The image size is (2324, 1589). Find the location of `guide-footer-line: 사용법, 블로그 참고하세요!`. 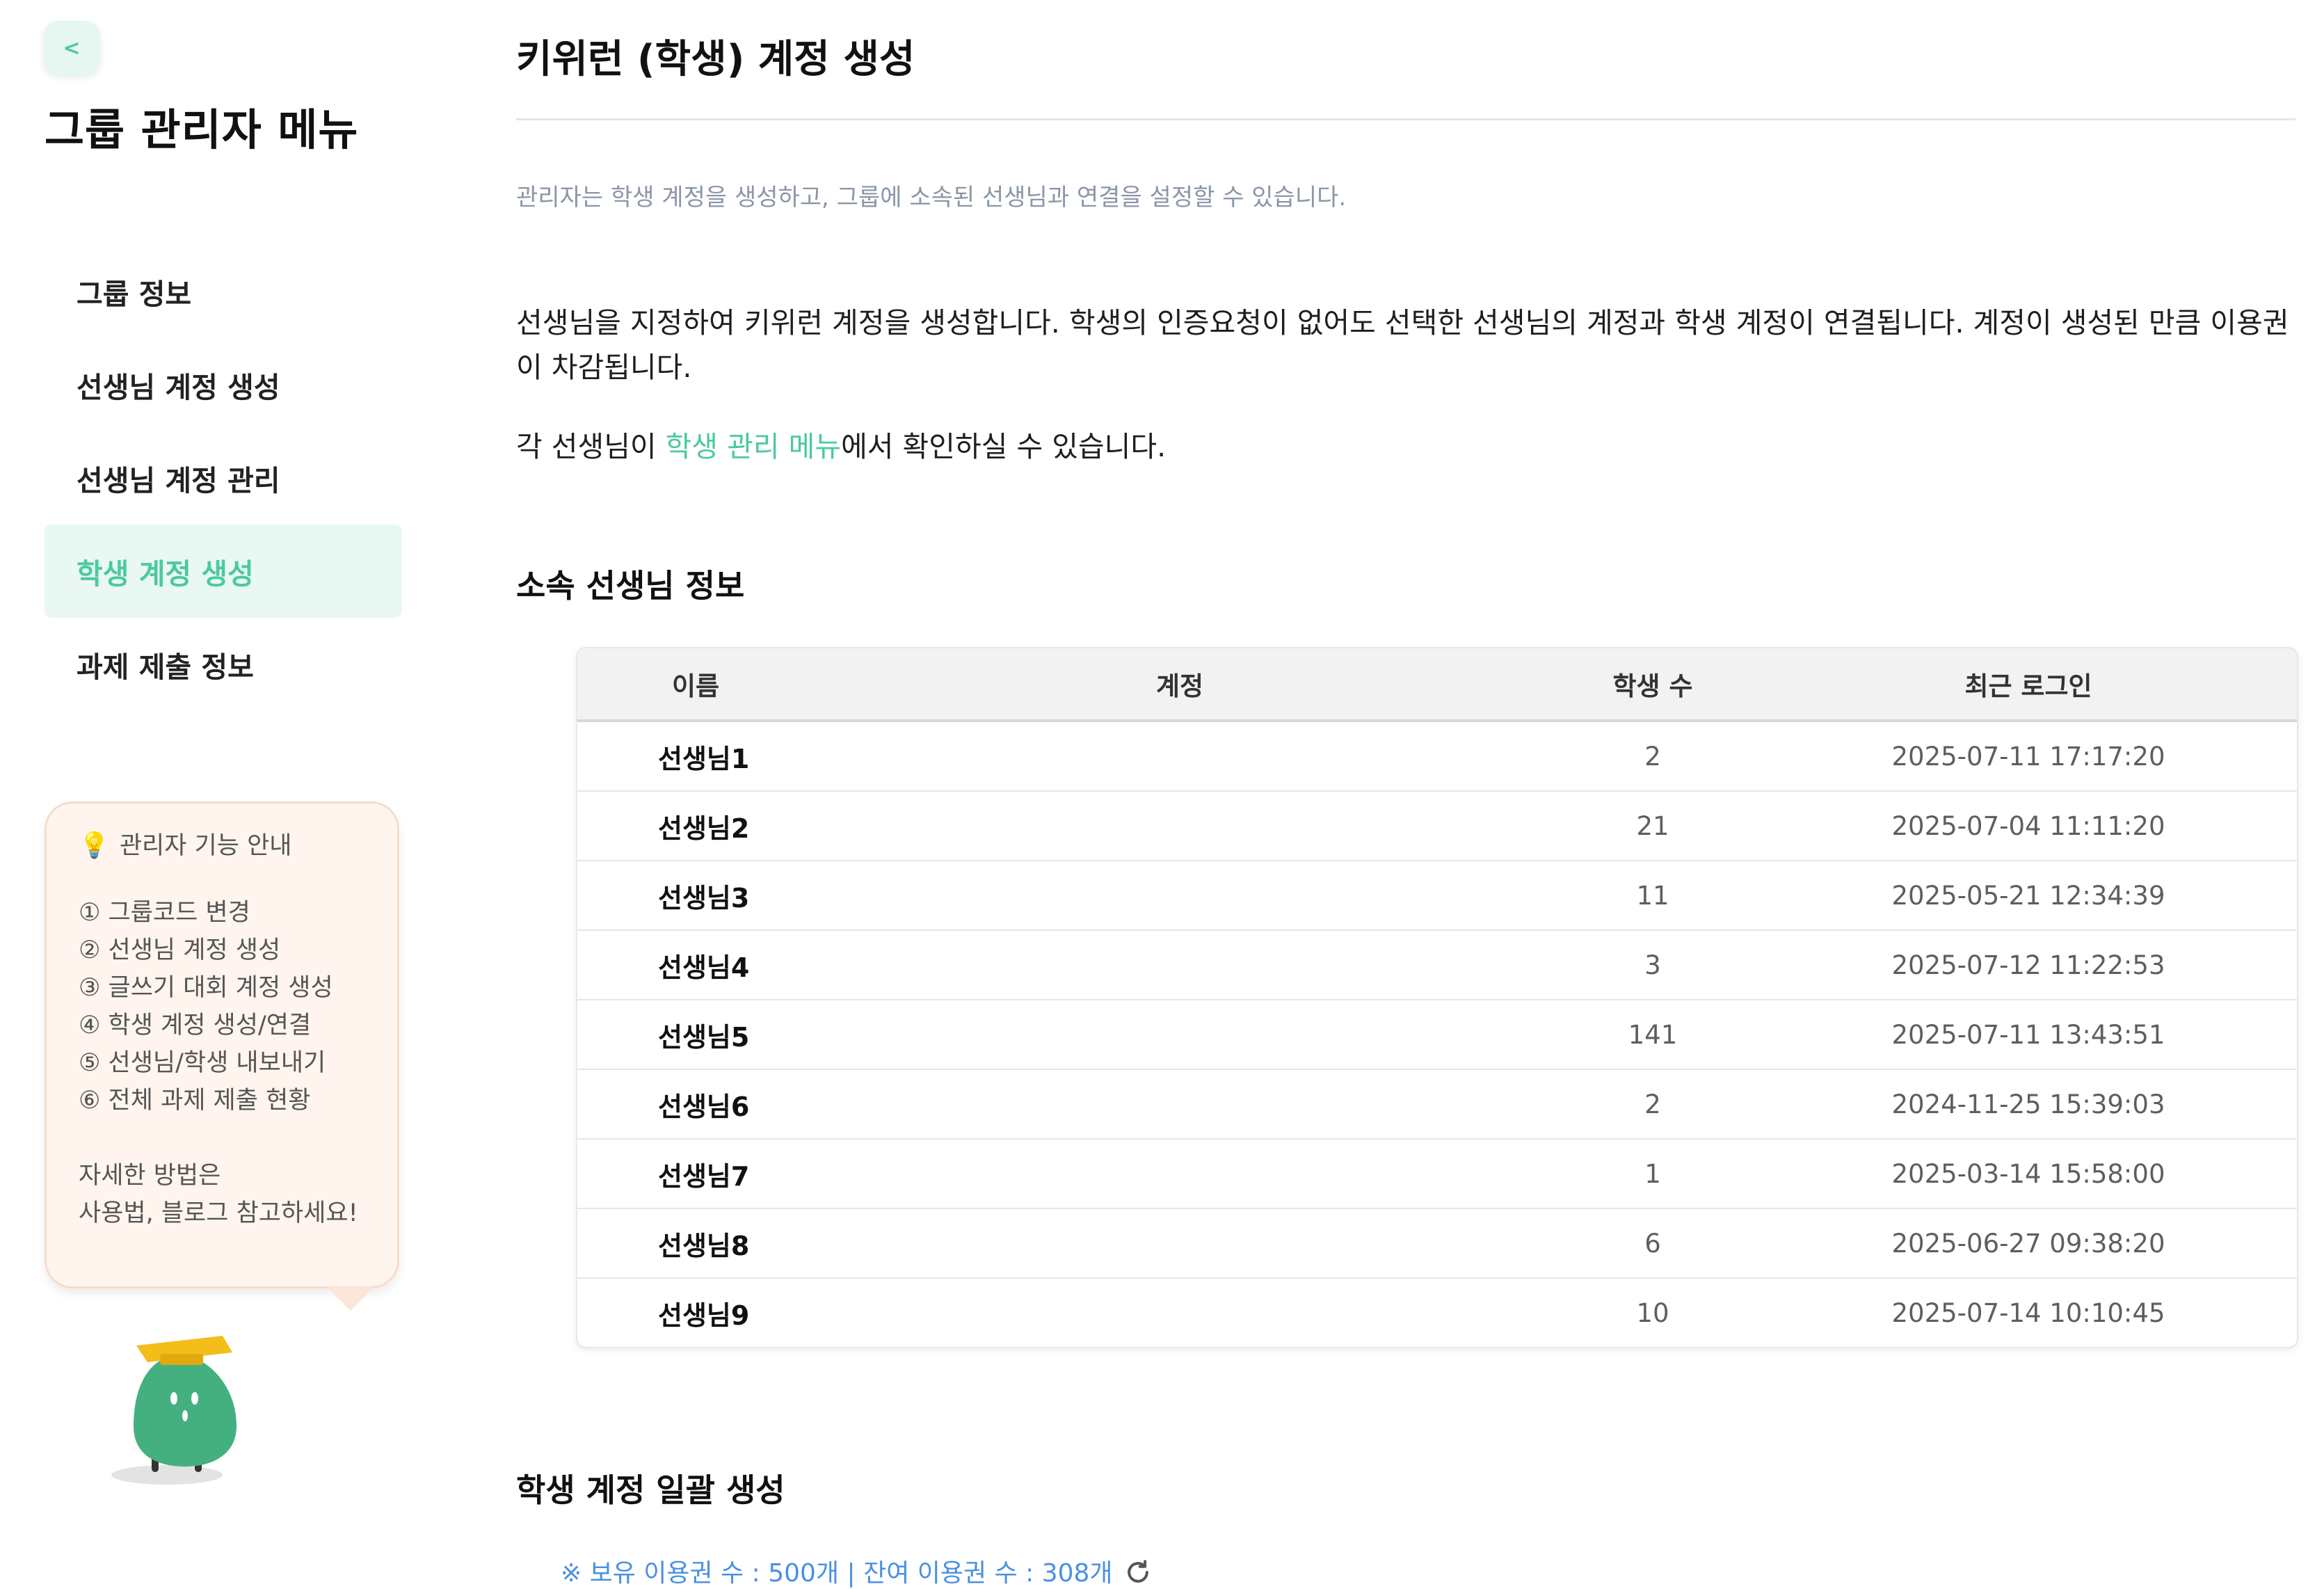

guide-footer-line: 사용법, 블로그 참고하세요! is located at coordinates (218, 1213).